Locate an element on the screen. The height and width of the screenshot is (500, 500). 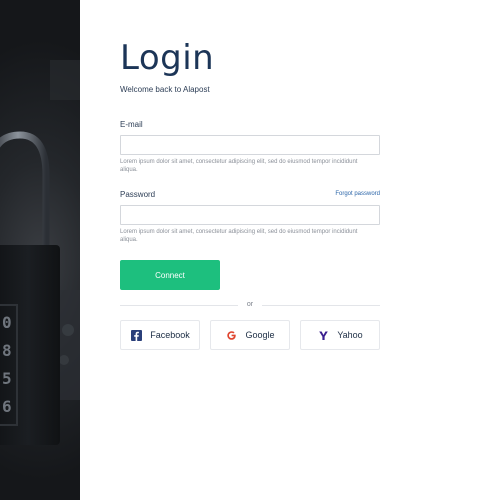
page-title: Login is located at coordinates (167, 58).